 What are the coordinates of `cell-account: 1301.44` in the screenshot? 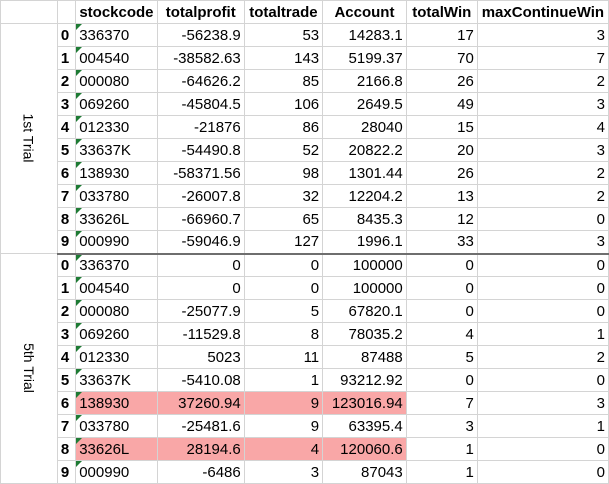 It's located at (364, 173).